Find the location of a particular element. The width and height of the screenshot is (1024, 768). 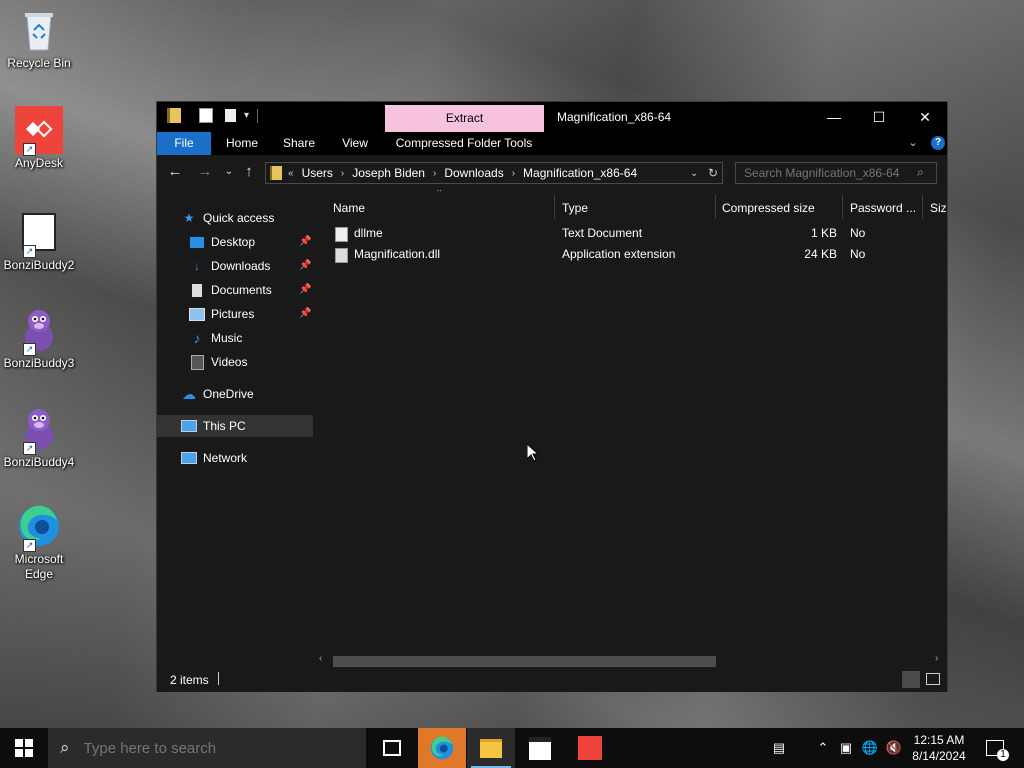

network-icon is located at coordinates (189, 458).